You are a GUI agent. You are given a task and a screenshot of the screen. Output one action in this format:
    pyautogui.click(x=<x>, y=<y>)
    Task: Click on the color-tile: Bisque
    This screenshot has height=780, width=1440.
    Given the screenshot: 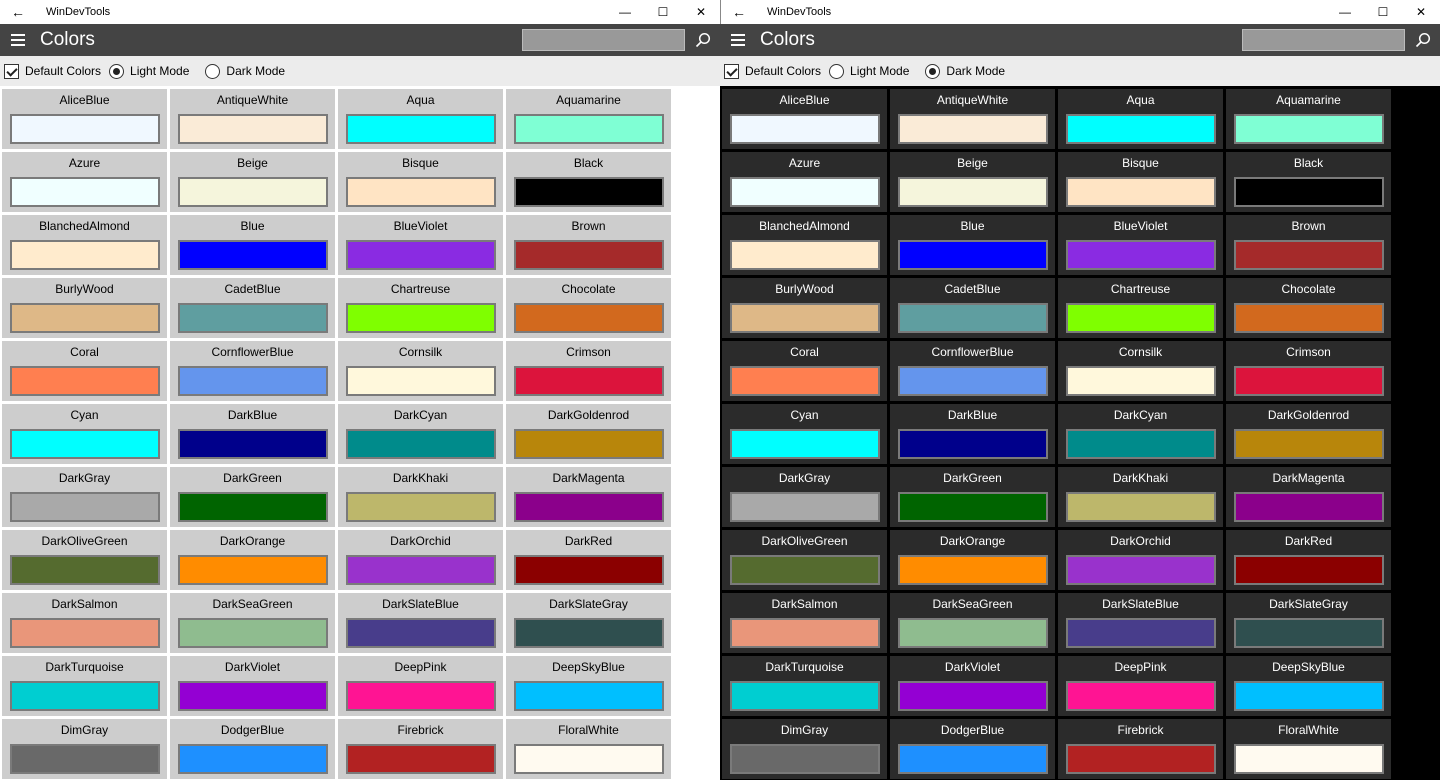 What is the action you would take?
    pyautogui.click(x=1140, y=182)
    